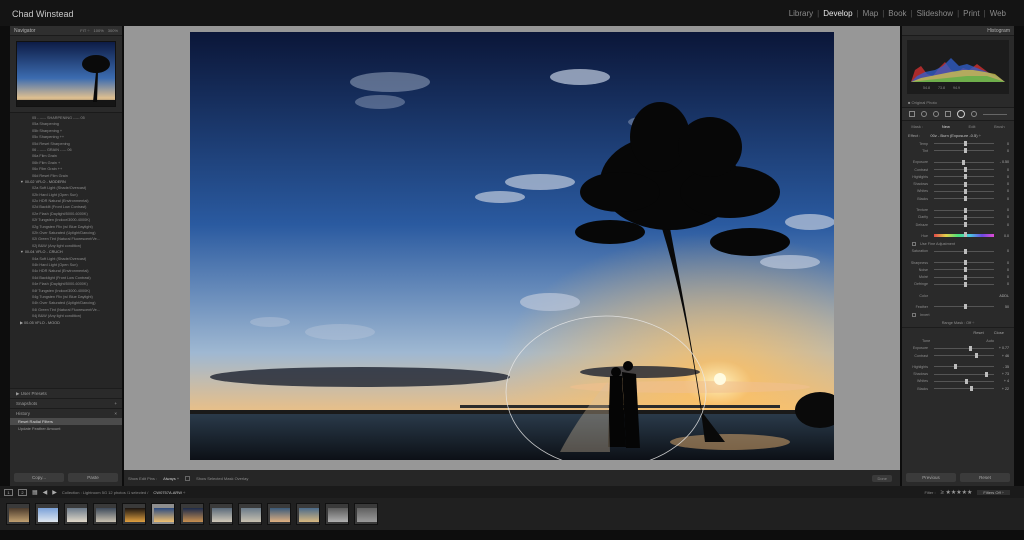 The height and width of the screenshot is (540, 1024). What do you see at coordinates (66, 74) in the screenshot?
I see `navigator-preview` at bounding box center [66, 74].